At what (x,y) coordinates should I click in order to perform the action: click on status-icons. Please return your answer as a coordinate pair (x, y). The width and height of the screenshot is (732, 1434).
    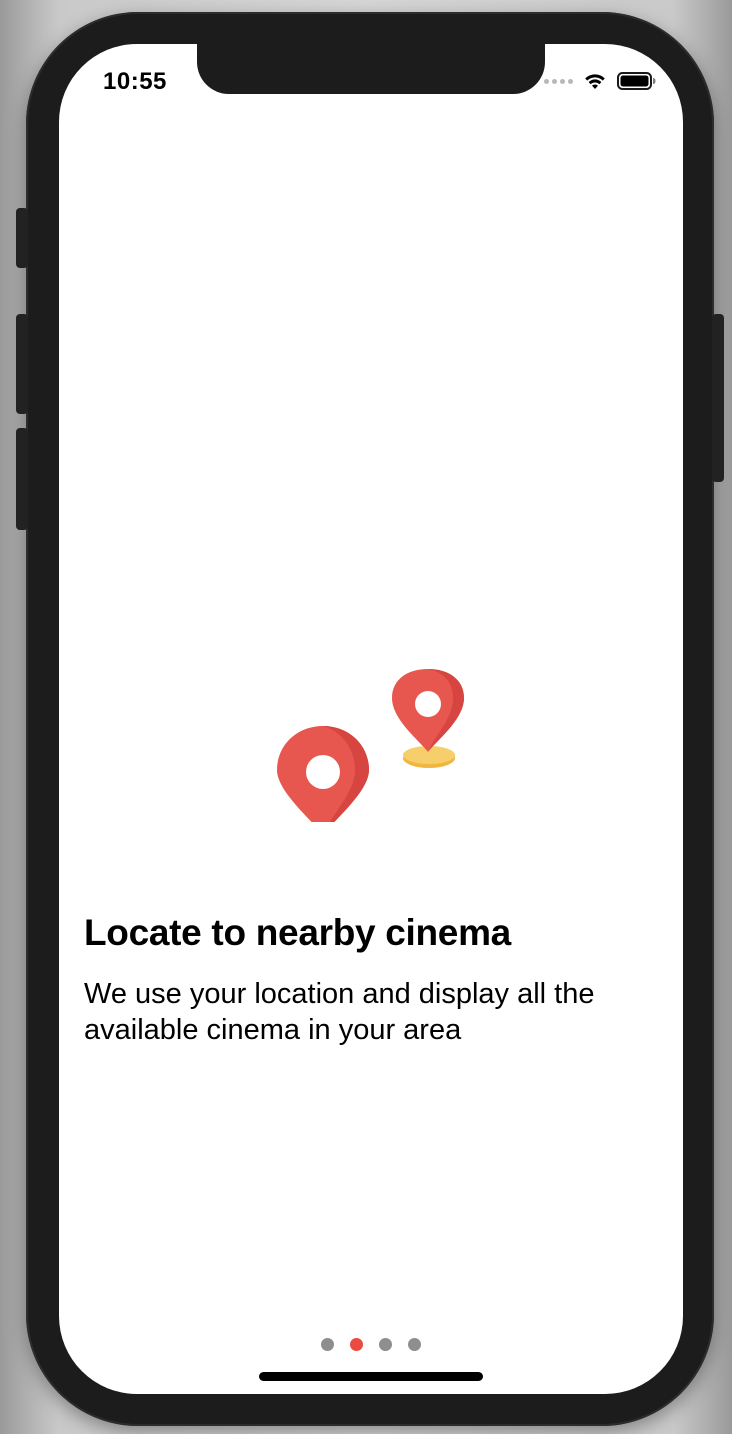
    Looking at the image, I should click on (600, 81).